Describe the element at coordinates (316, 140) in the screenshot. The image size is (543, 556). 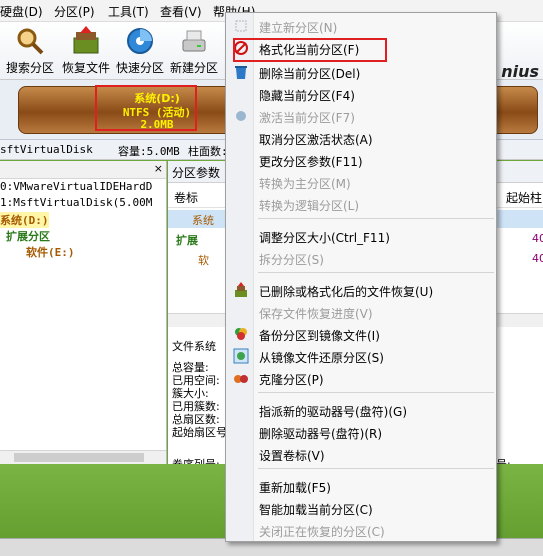
I see `menu-item-label: 取消分区激活状态(A)` at that location.